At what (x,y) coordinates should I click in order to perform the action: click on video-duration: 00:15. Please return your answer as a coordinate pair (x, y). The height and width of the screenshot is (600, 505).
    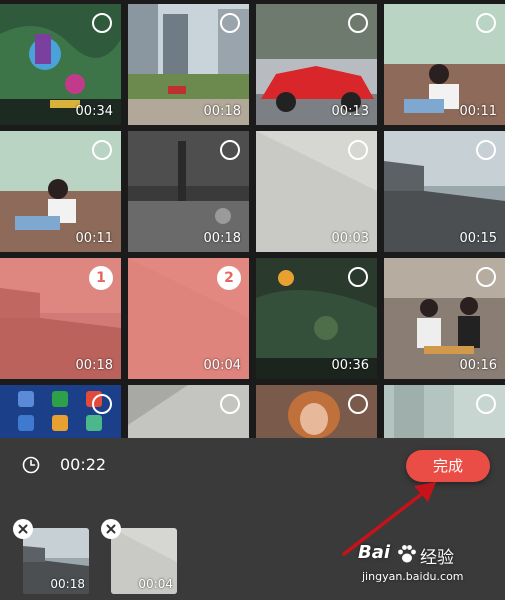
    Looking at the image, I should click on (478, 238).